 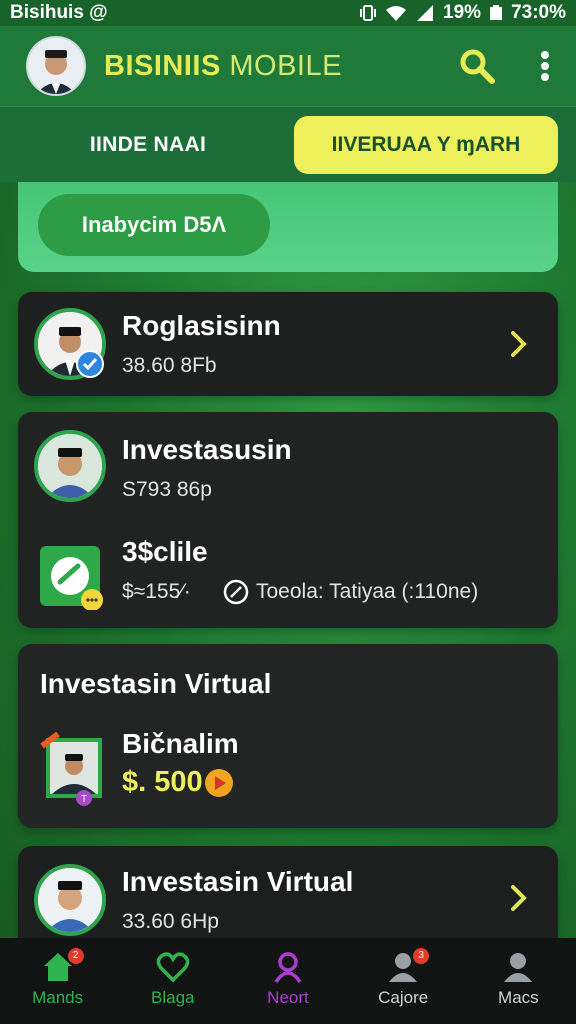 What do you see at coordinates (162, 782) in the screenshot?
I see `card-amount-highlight: $. 500` at bounding box center [162, 782].